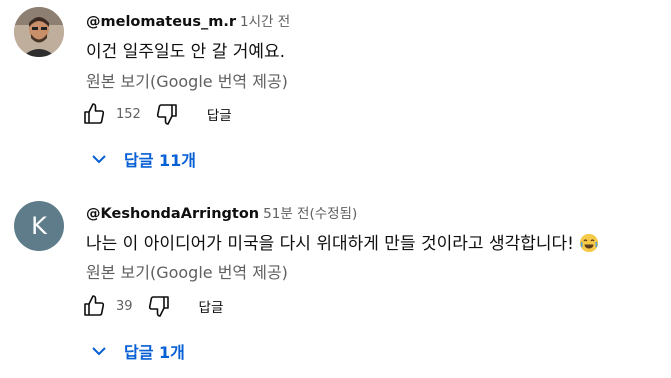 Image resolution: width=671 pixels, height=378 pixels. Describe the element at coordinates (265, 22) in the screenshot. I see `timestamp: 1시간 전` at that location.